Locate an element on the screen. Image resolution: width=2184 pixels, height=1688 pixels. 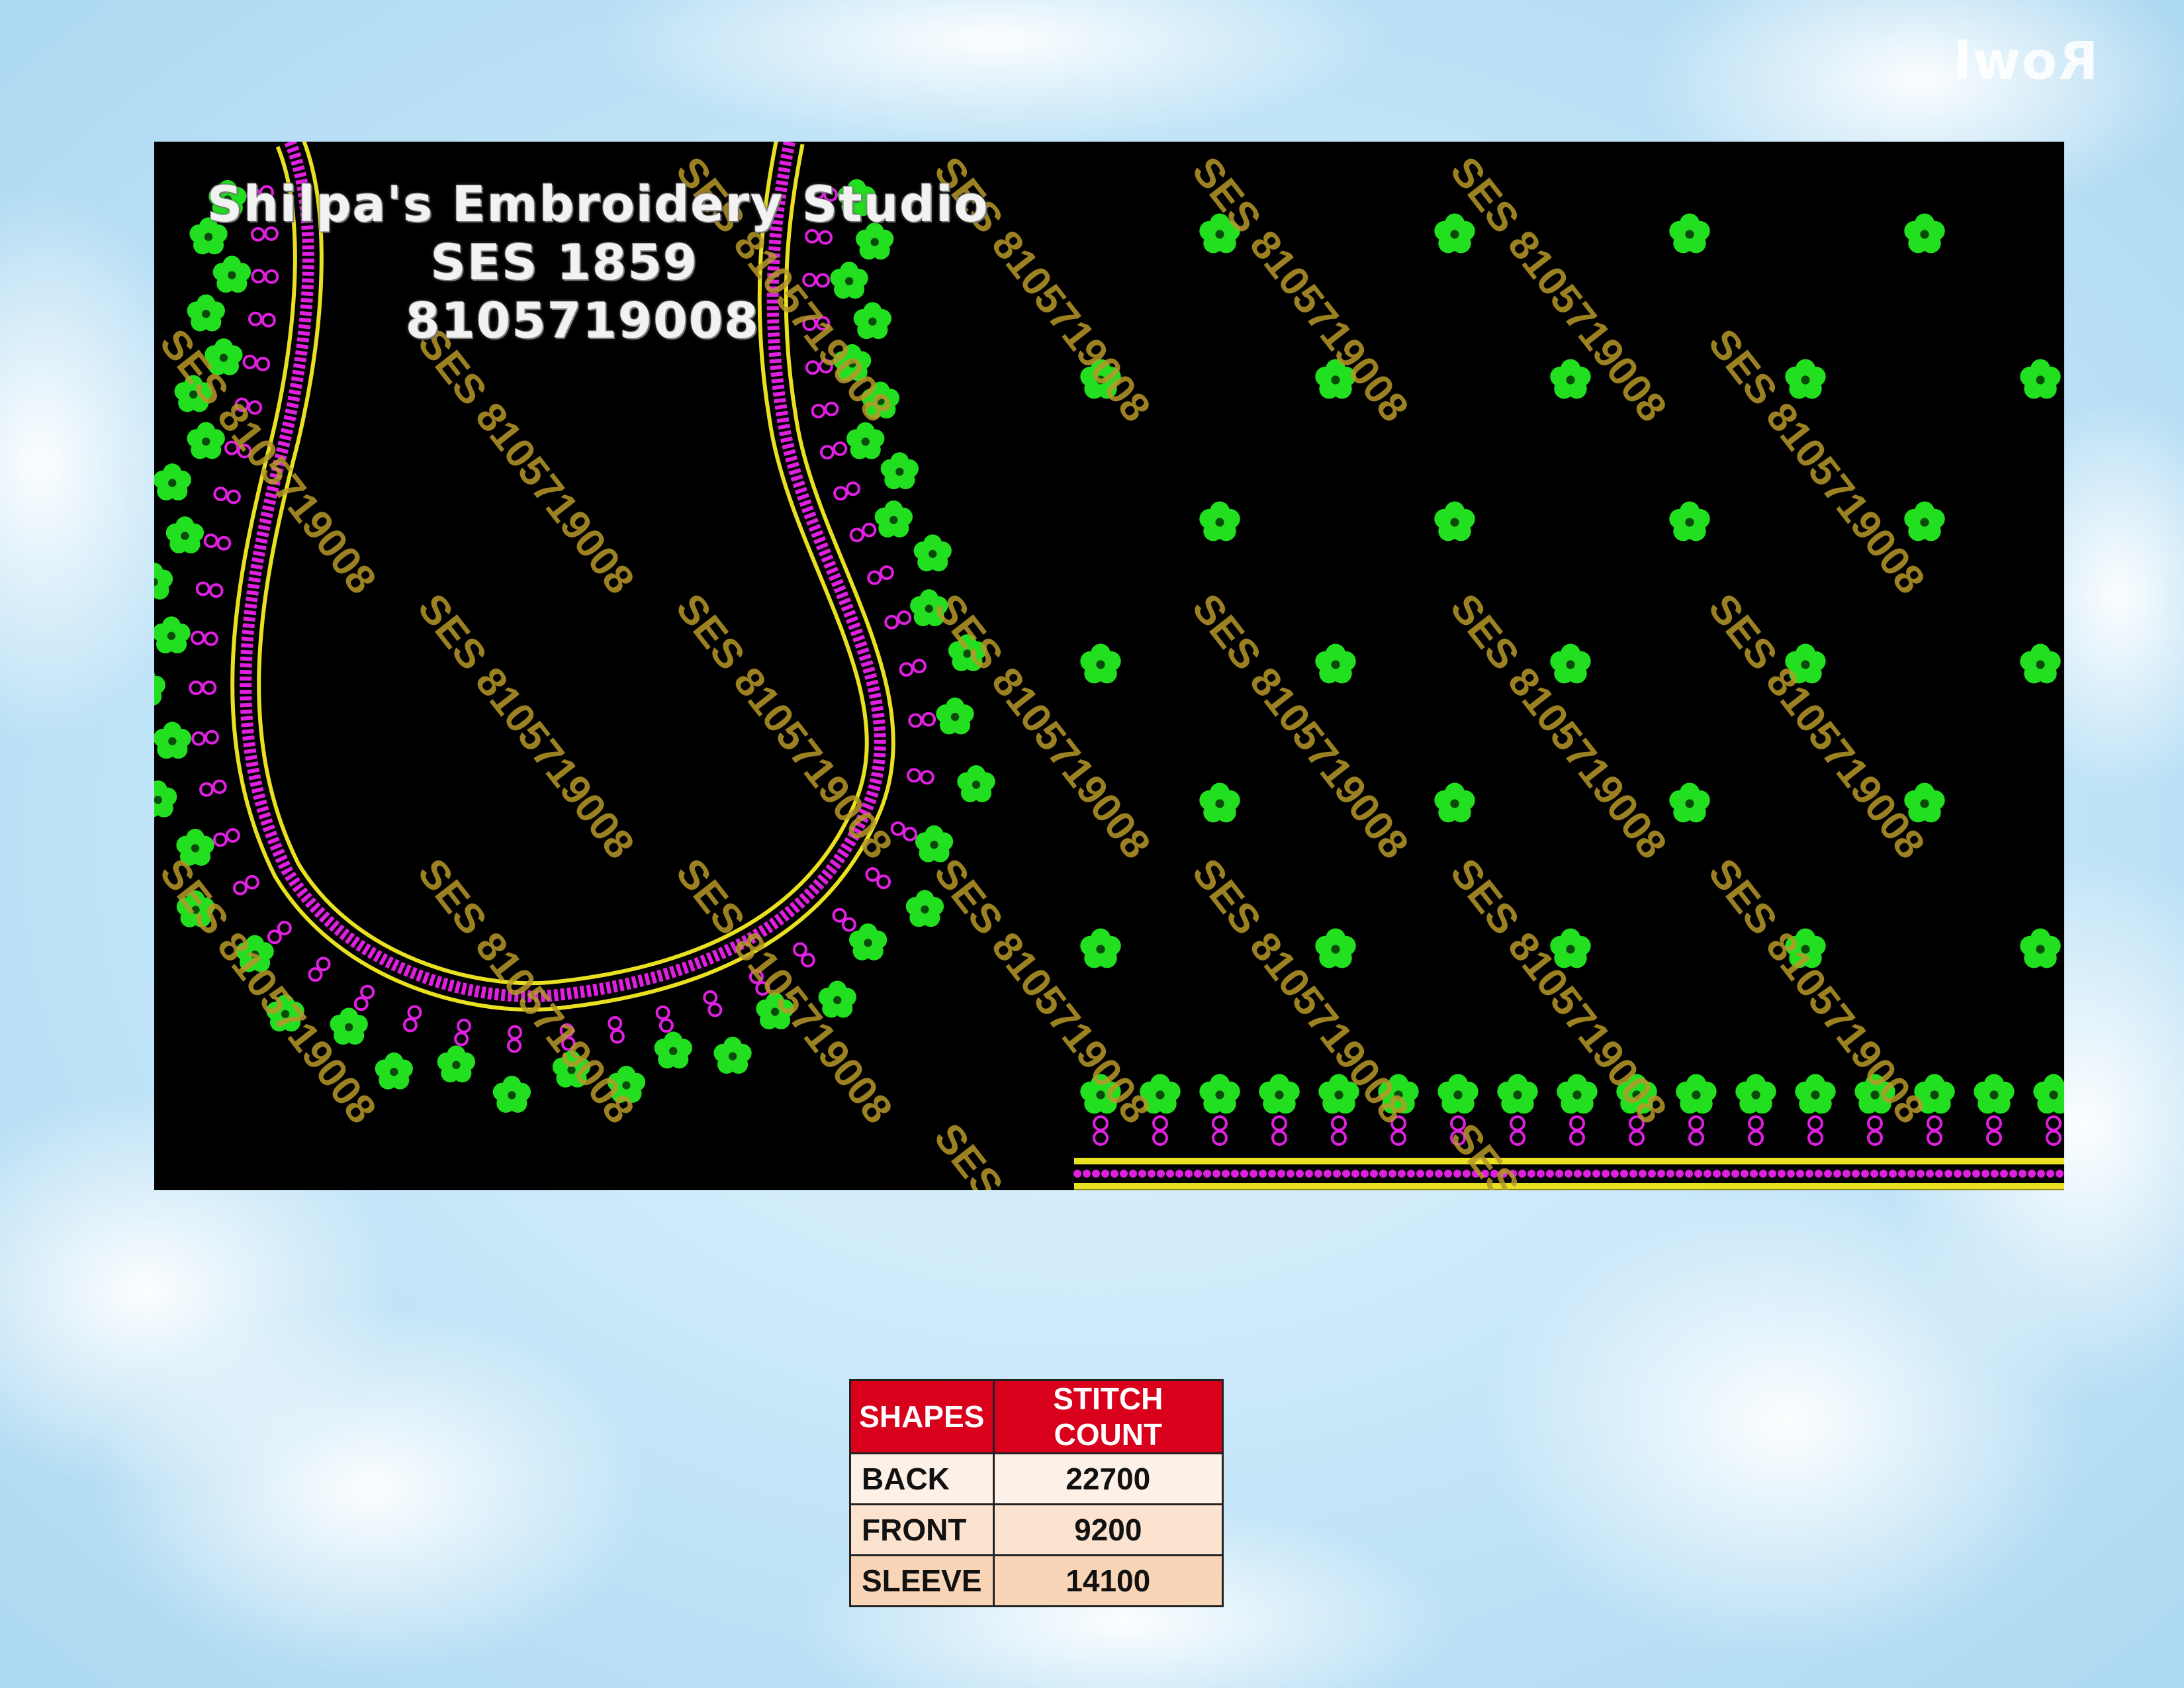
studio-code: SES 1859 is located at coordinates (564, 262).